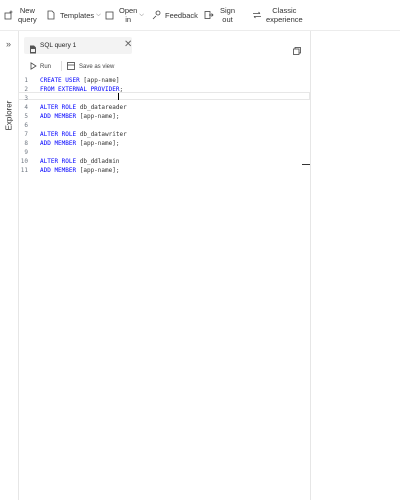  Describe the element at coordinates (26, 152) in the screenshot. I see `line-number: 9` at that location.